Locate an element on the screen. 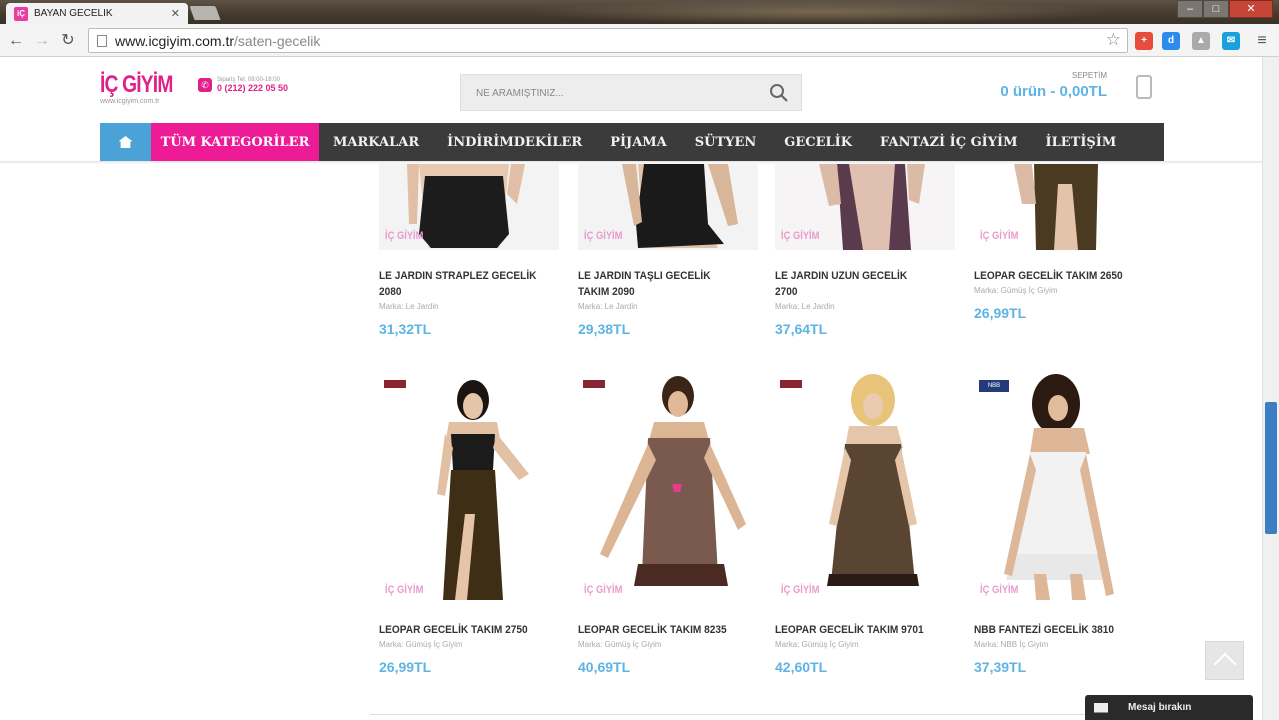  product-badge: NBB is located at coordinates (994, 386).